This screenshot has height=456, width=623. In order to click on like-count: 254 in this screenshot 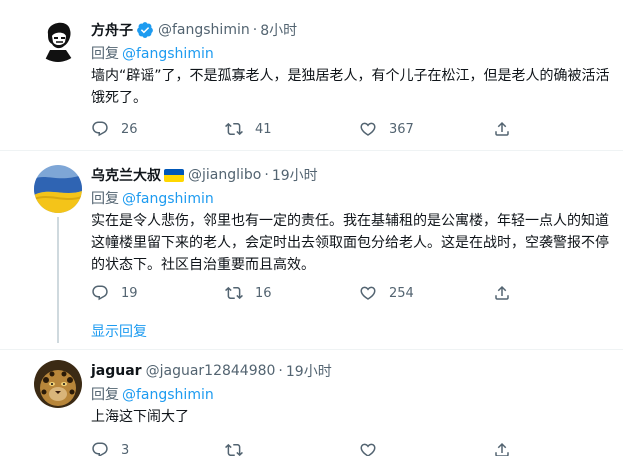, I will do `click(401, 293)`.